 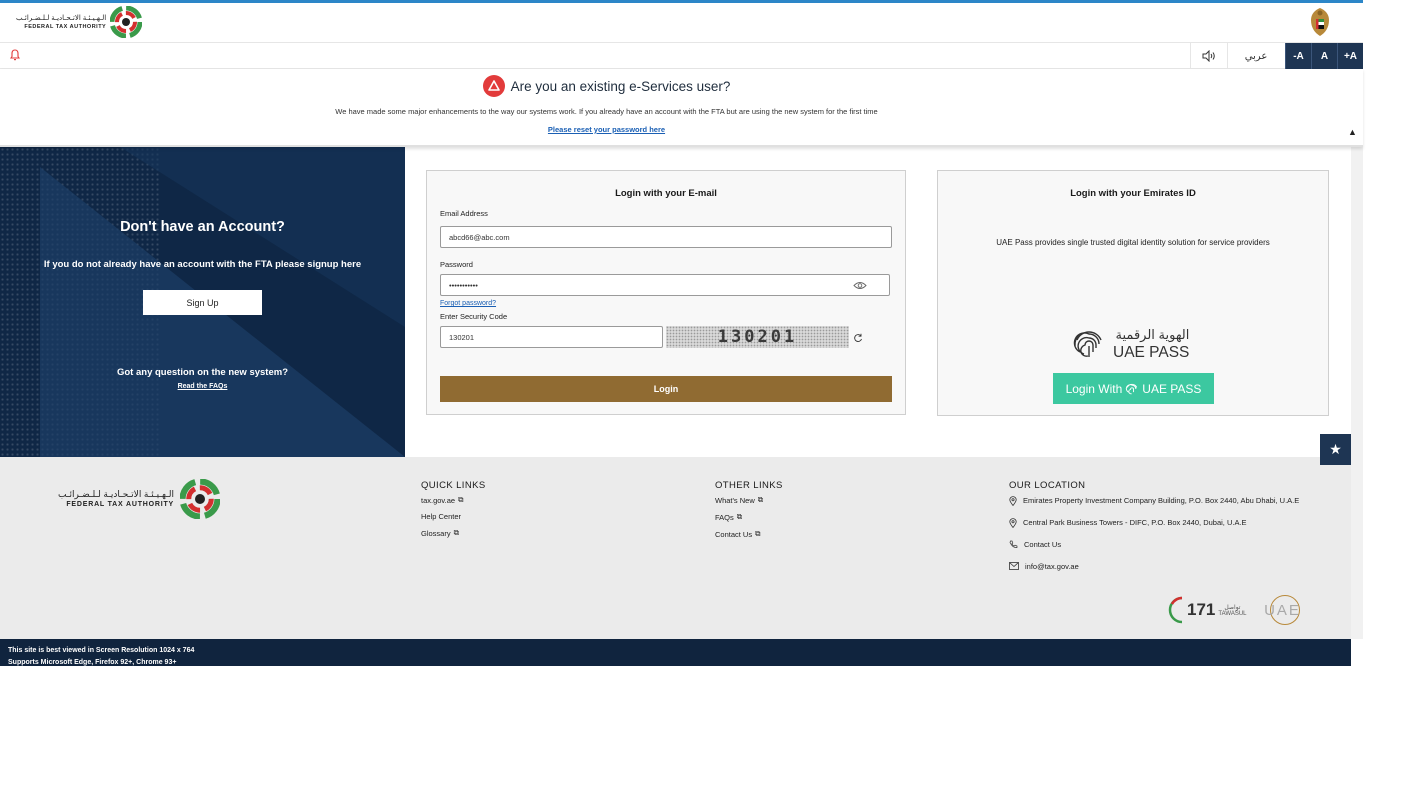 I want to click on uae-pass-button-prefix: Login With, so click(x=1094, y=388).